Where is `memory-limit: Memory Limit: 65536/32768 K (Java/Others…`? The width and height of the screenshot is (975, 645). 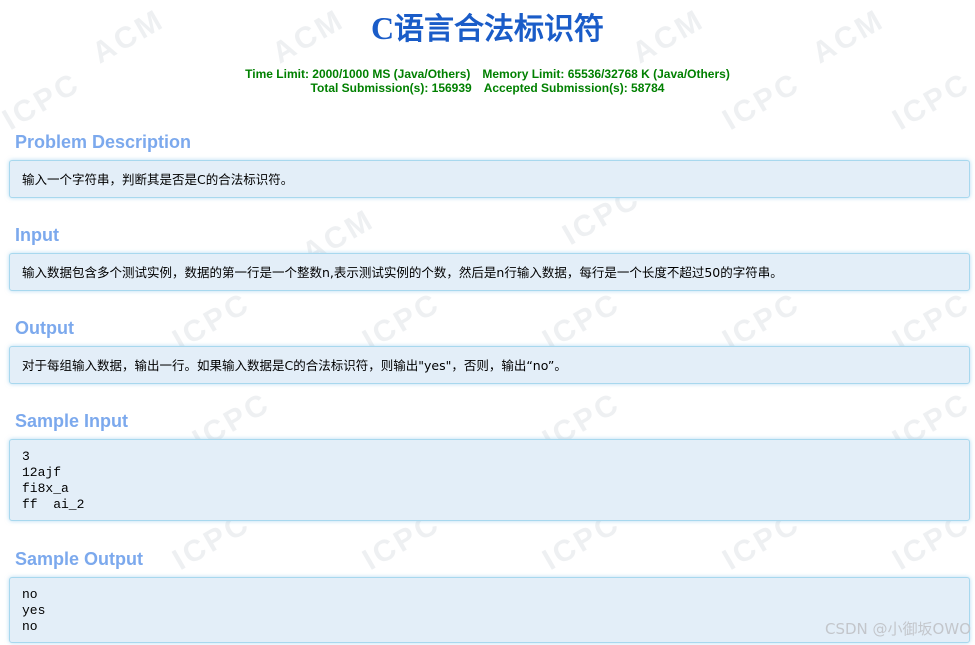
memory-limit: Memory Limit: 65536/32768 K (Java/Others… is located at coordinates (606, 74).